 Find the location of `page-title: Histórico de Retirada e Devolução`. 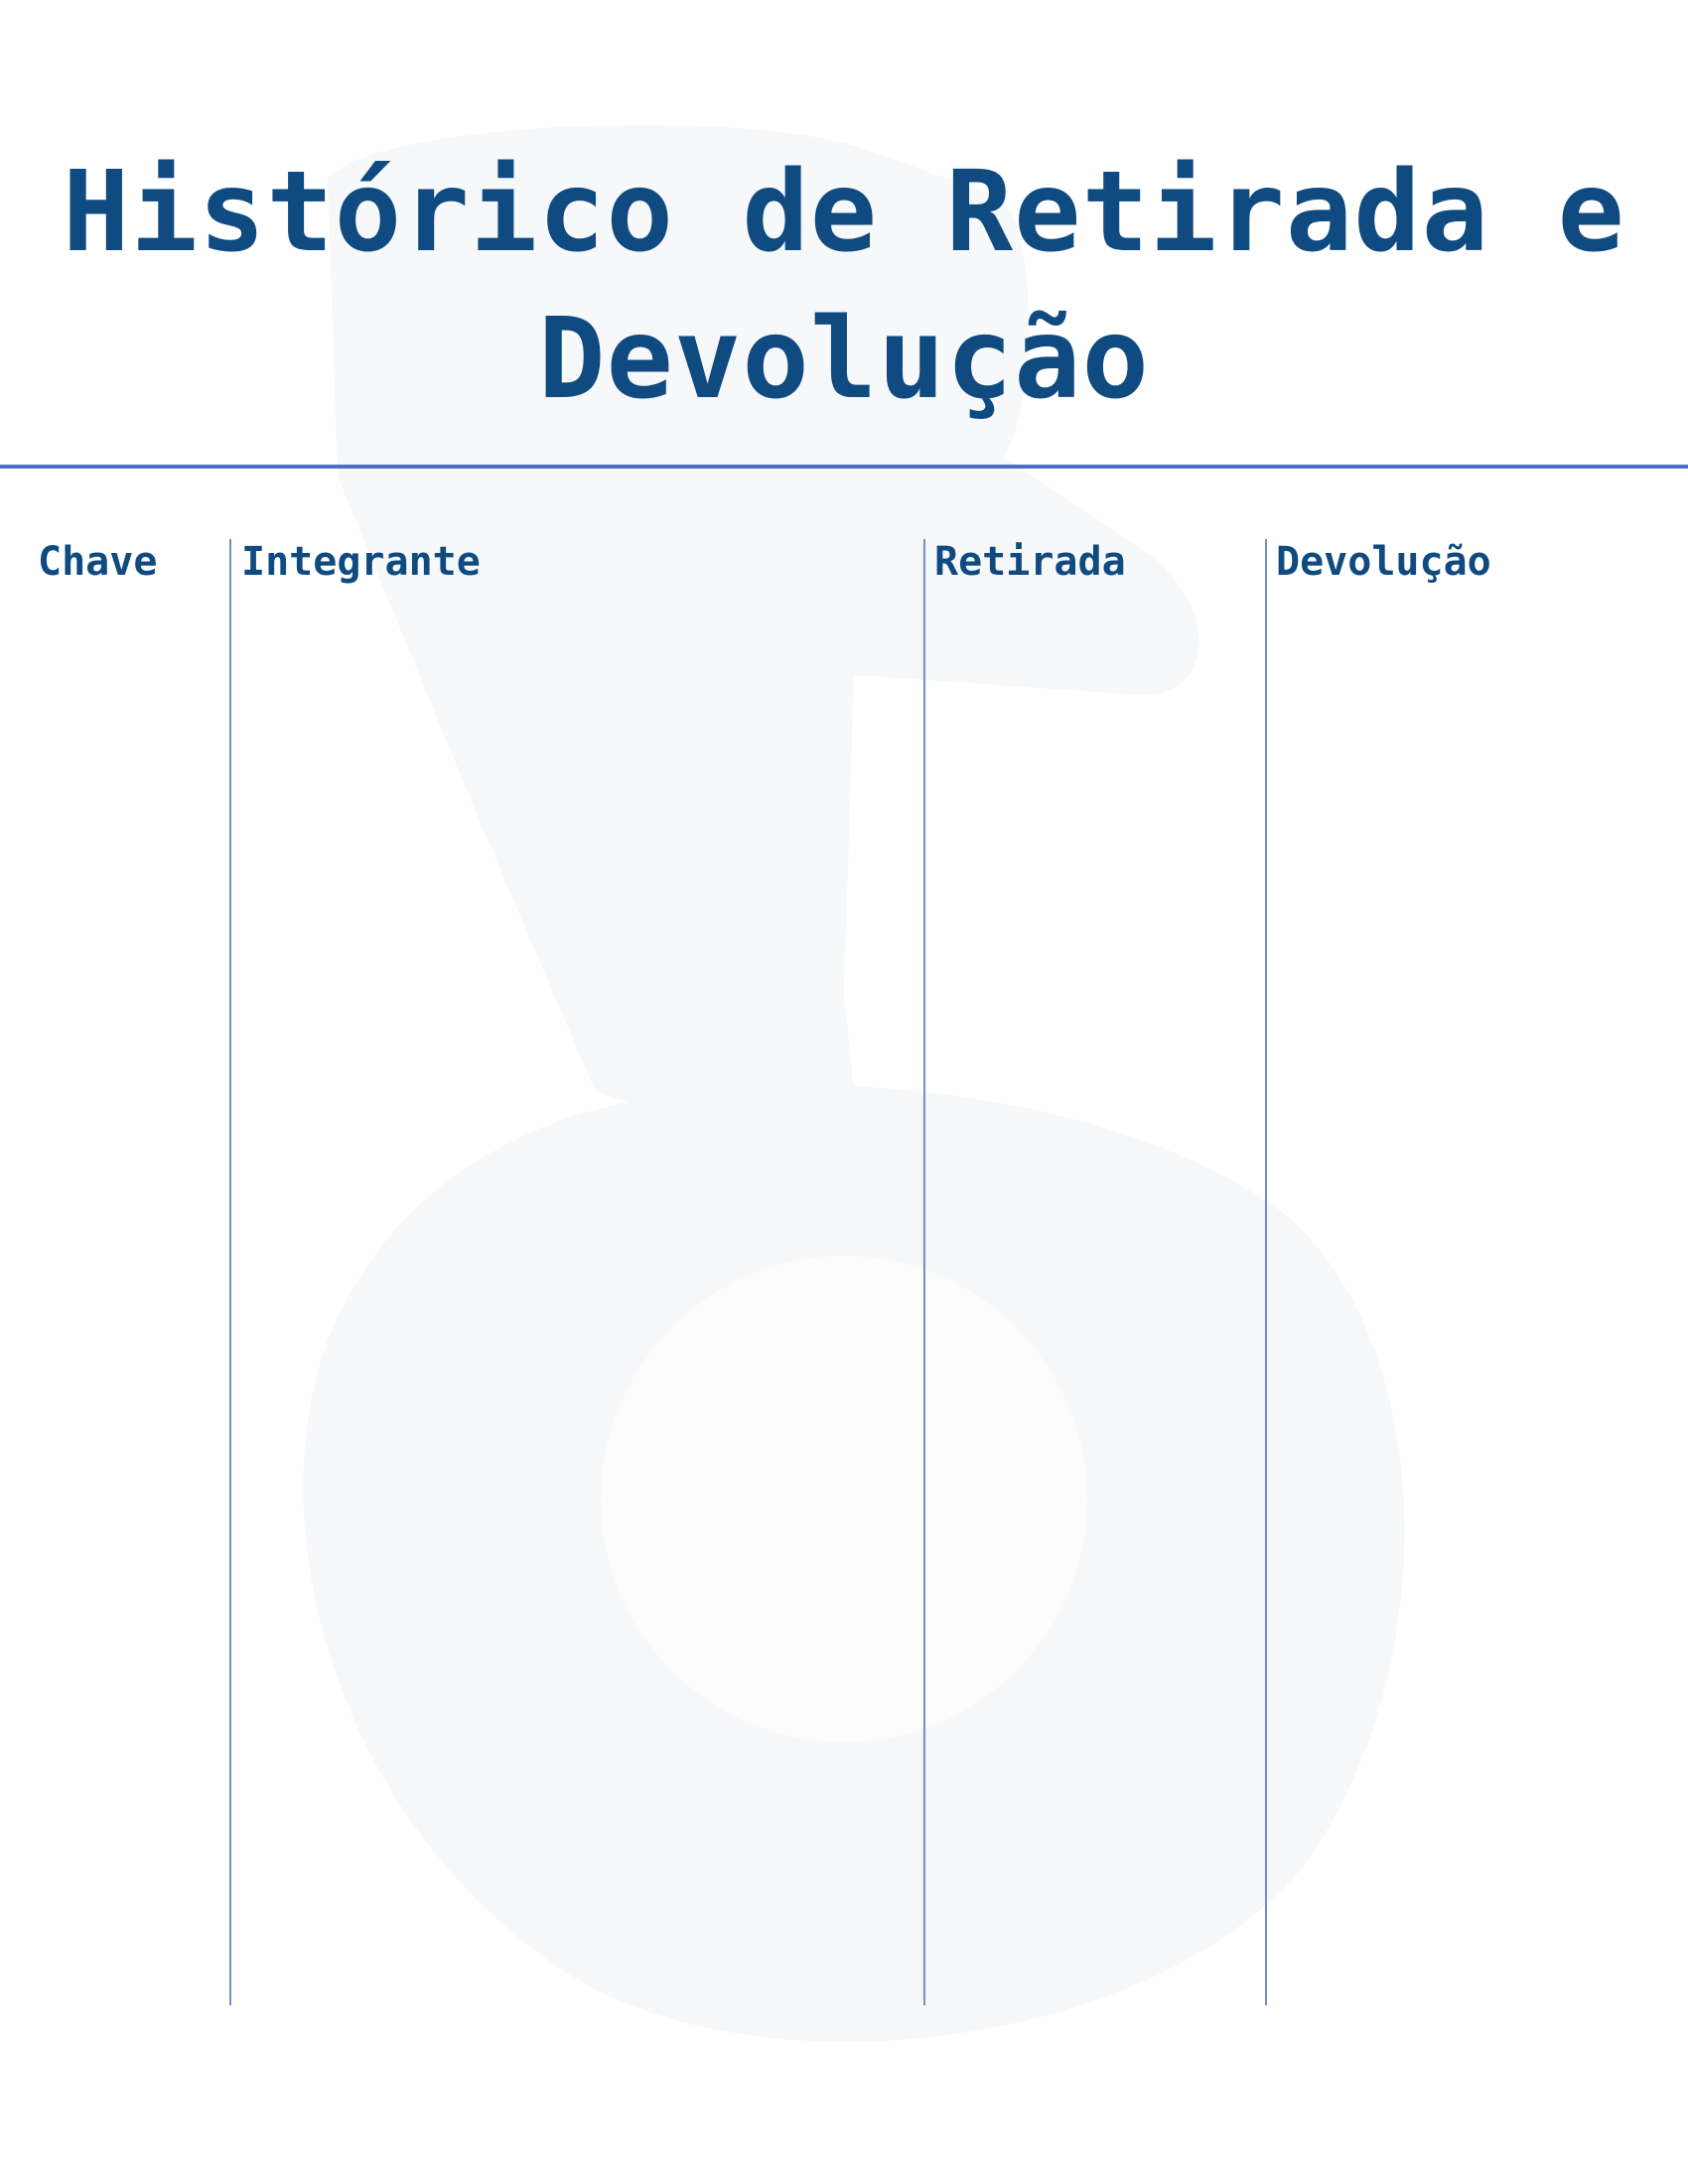

page-title: Histórico de Retirada e Devolução is located at coordinates (844, 286).